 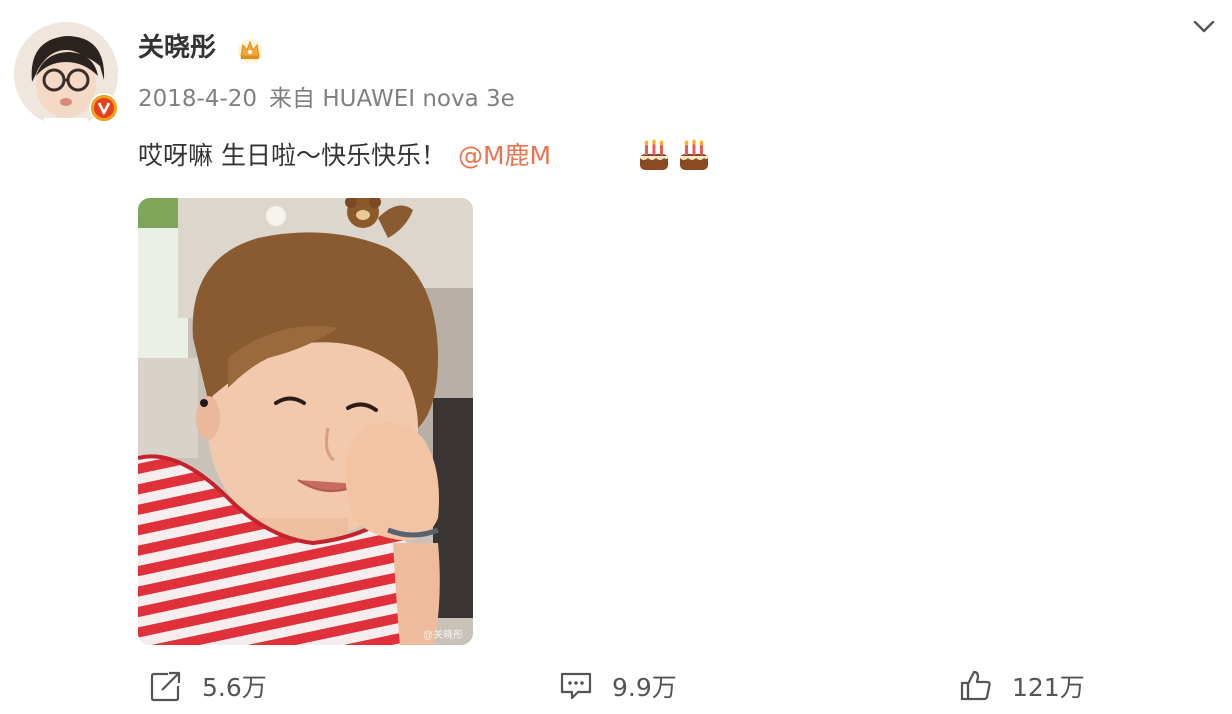 What do you see at coordinates (177, 48) in the screenshot?
I see `author-name: 关晓彤` at bounding box center [177, 48].